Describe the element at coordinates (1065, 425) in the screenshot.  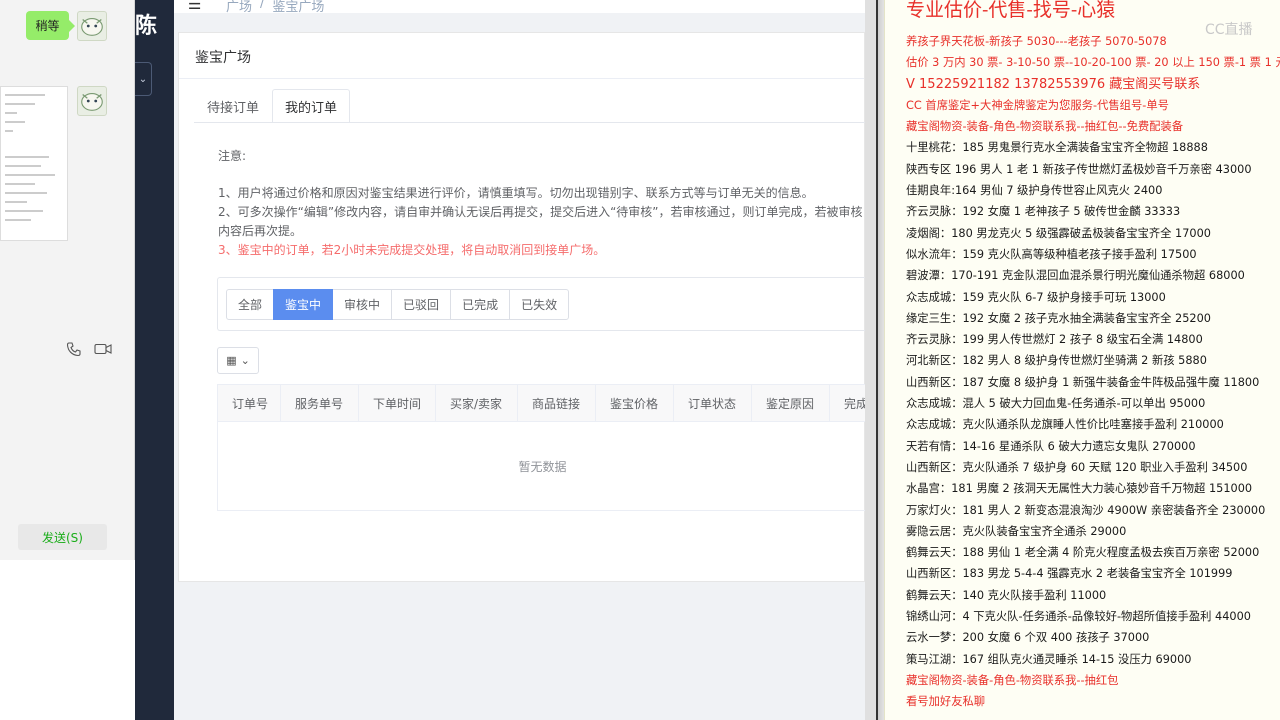
I see `overlay-line: 众志成城：克火队通杀队龙旗睡人性价比哇塞接手盈利 210000` at that location.